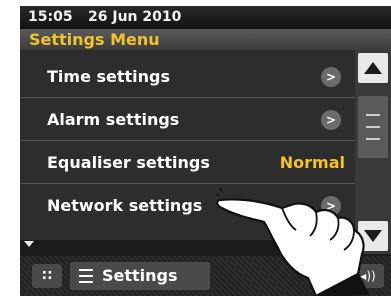 The height and width of the screenshot is (296, 391). What do you see at coordinates (50, 17) in the screenshot?
I see `clock-time: 15:05` at bounding box center [50, 17].